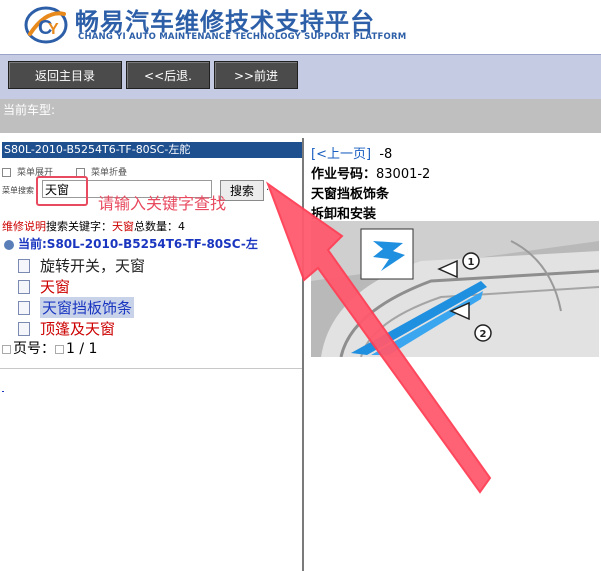 The height and width of the screenshot is (571, 601). What do you see at coordinates (168, 75) in the screenshot?
I see `back-button: <<后退.` at bounding box center [168, 75].